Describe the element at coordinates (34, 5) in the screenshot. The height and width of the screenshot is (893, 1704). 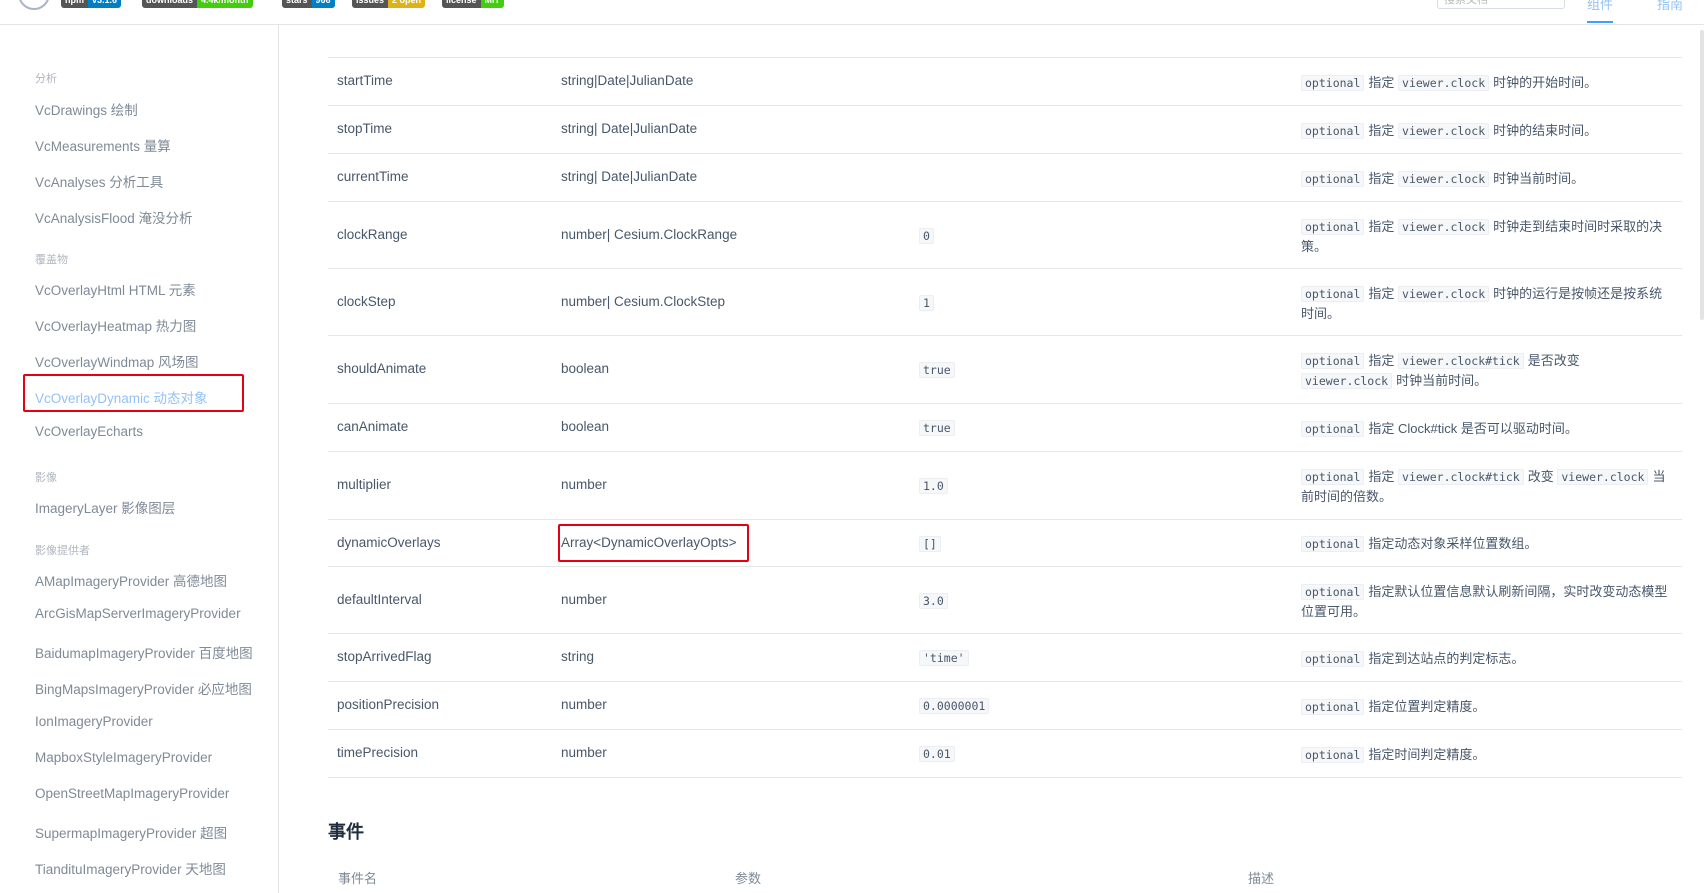
I see `logo-icon` at that location.